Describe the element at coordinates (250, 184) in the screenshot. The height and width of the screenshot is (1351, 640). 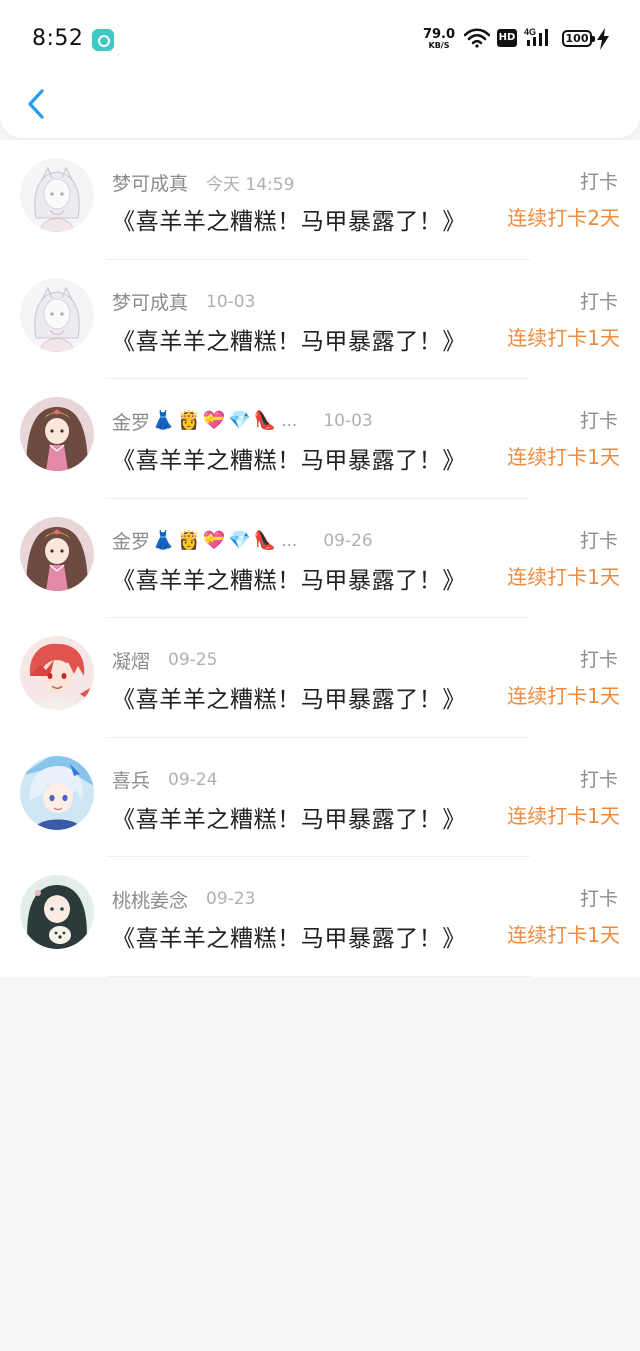
I see `record-time: 今天 14:59` at that location.